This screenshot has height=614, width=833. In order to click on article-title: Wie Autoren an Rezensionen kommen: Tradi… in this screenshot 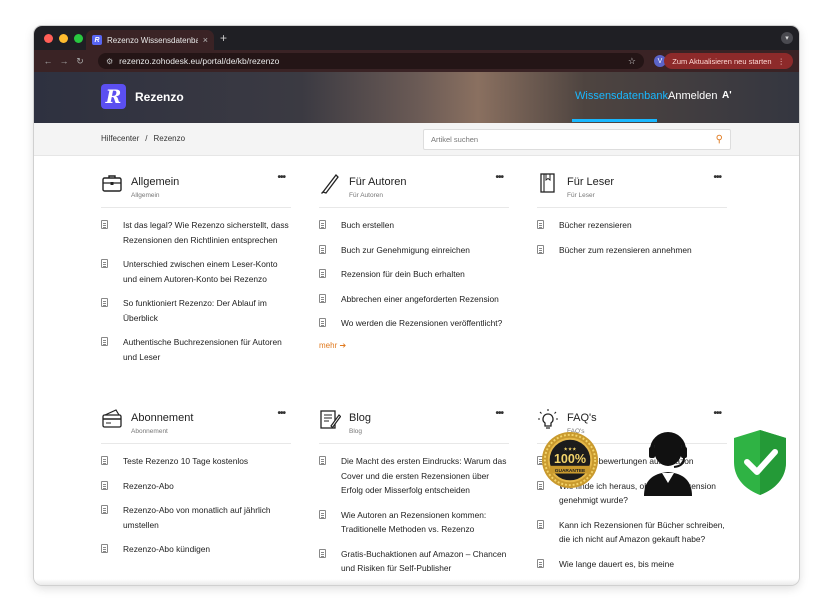, I will do `click(413, 522)`.